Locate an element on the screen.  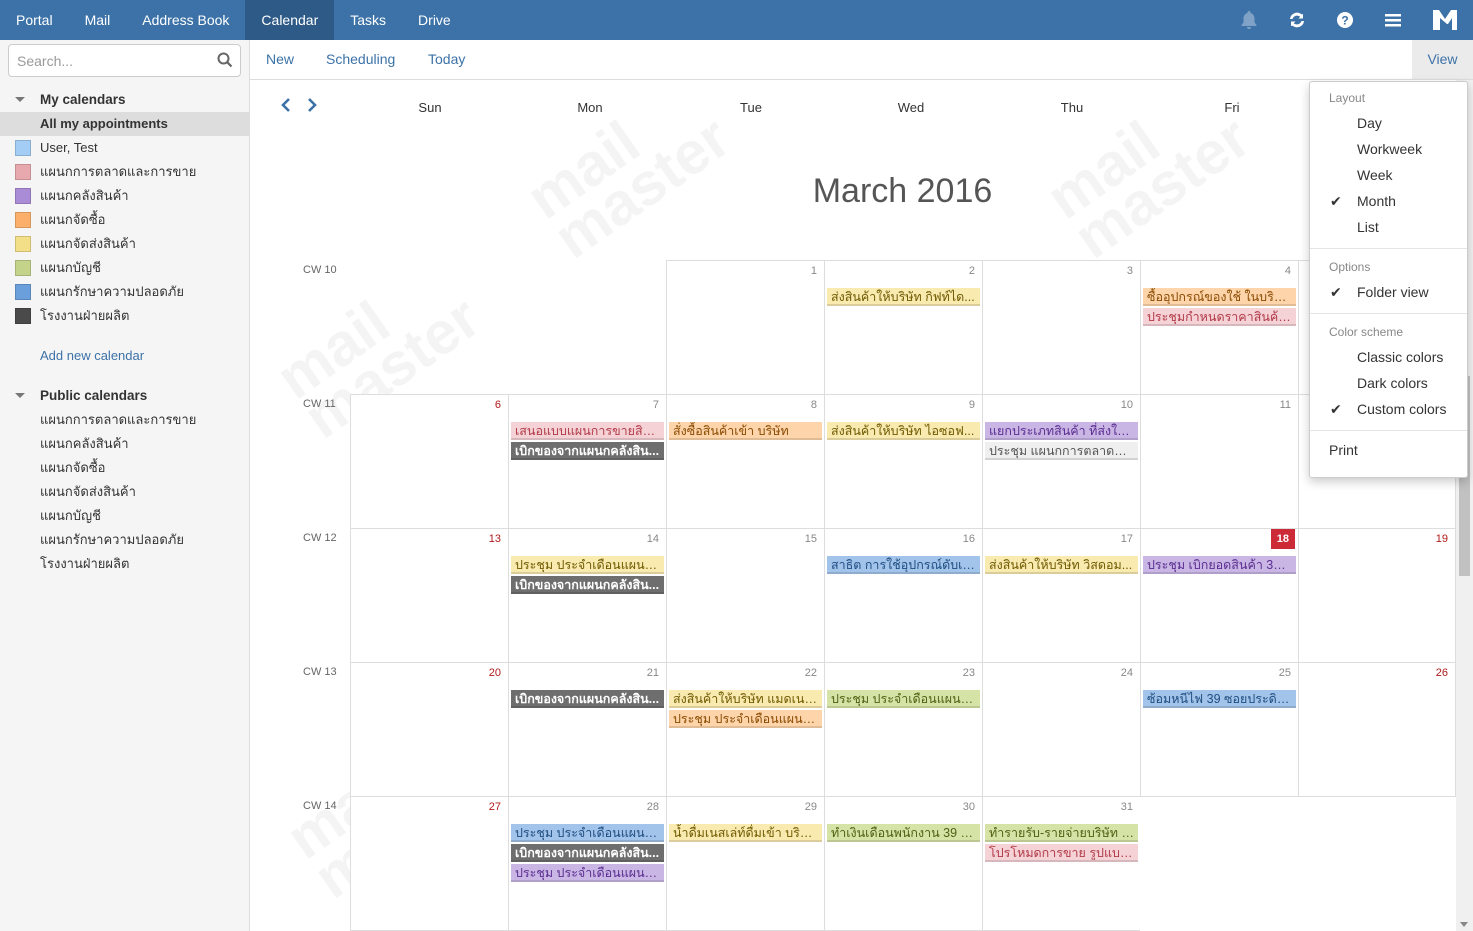
search-icon is located at coordinates (225, 61).